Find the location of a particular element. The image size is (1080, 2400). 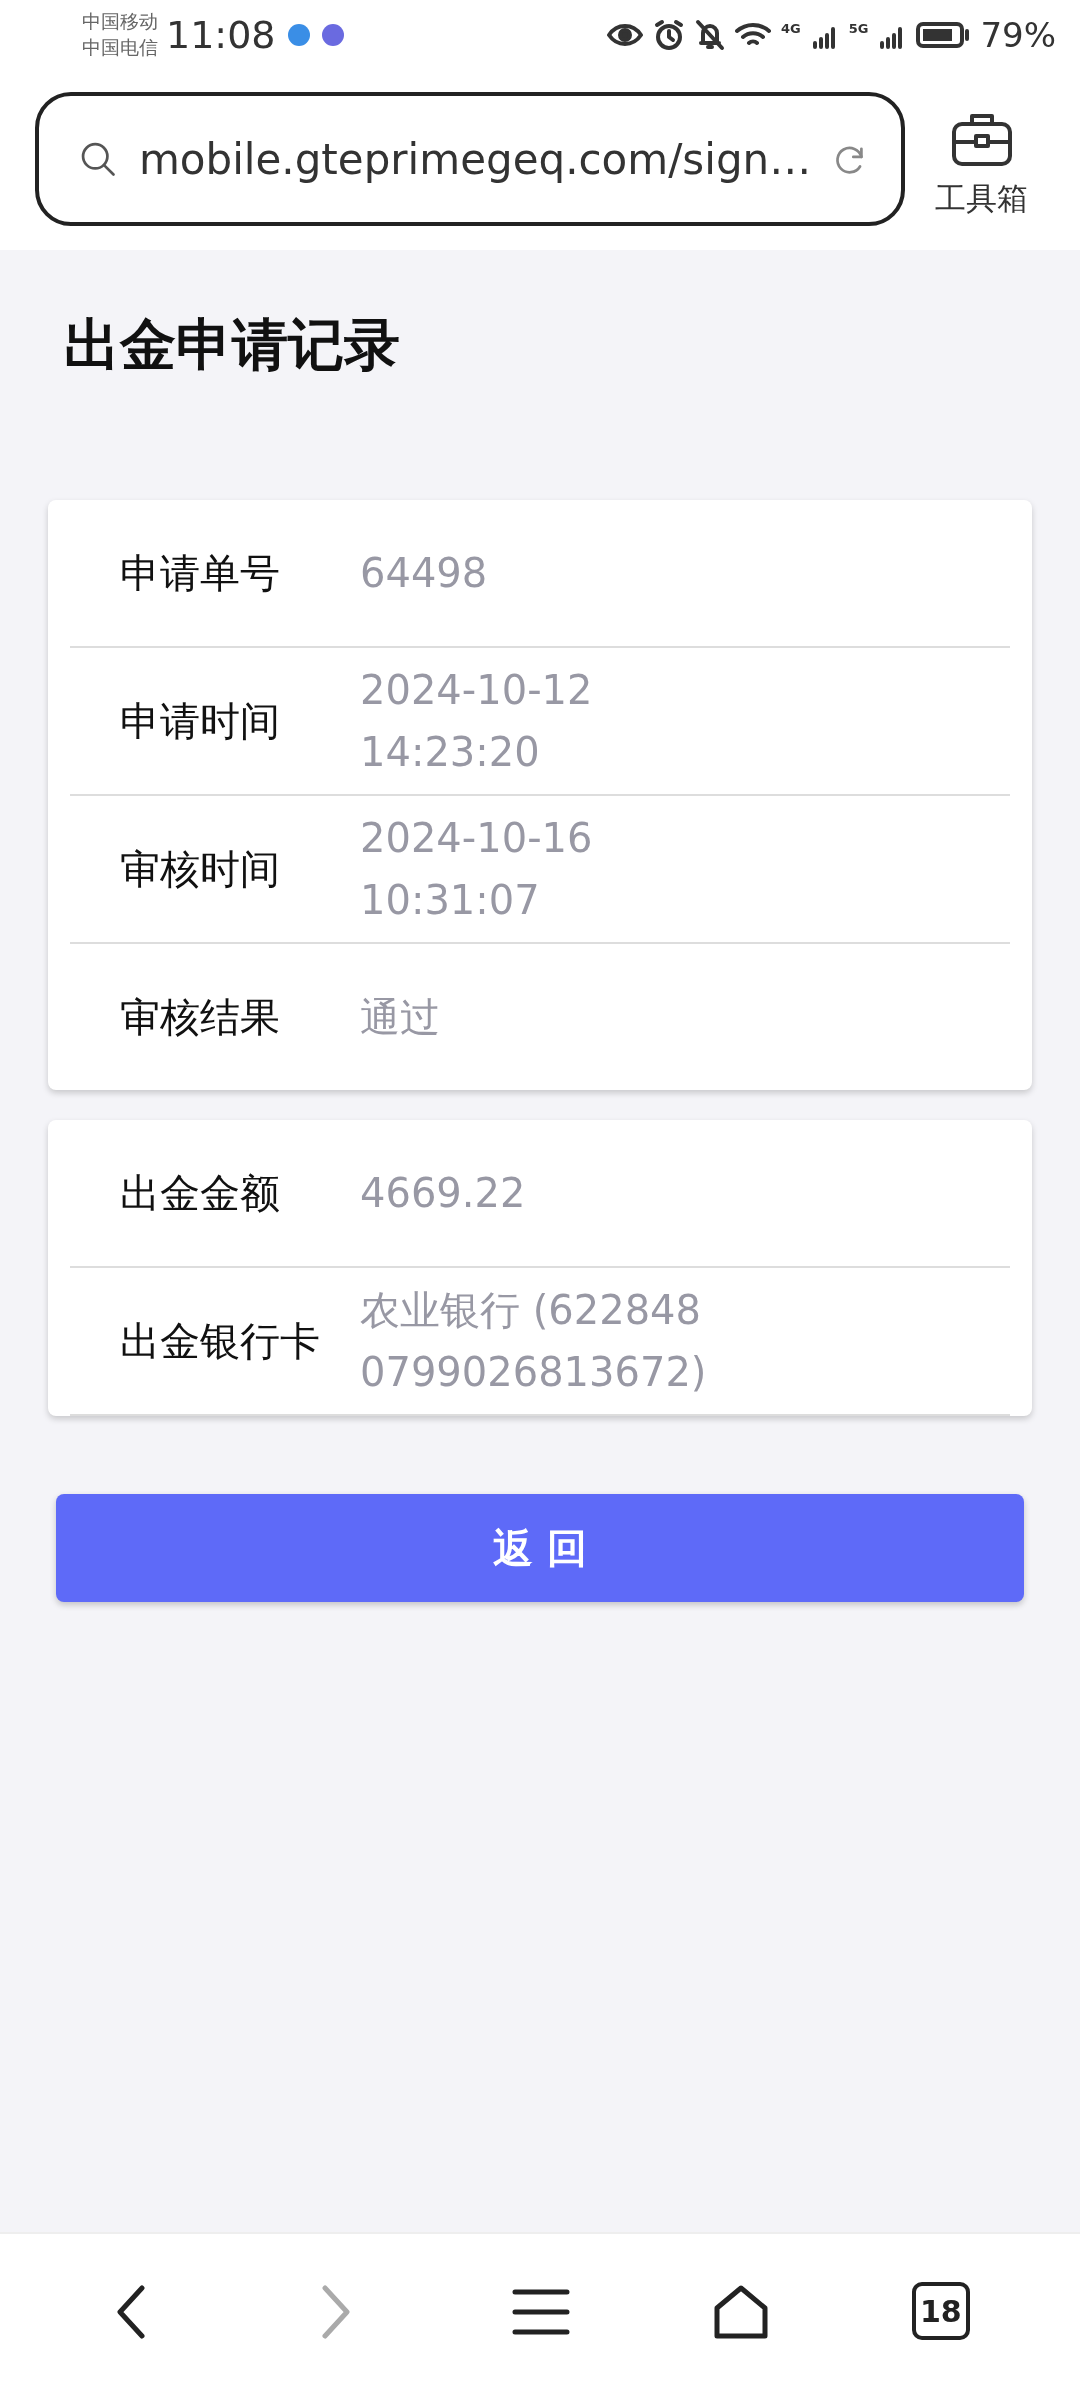

carrier-name: 中国移动 is located at coordinates (120, 22).